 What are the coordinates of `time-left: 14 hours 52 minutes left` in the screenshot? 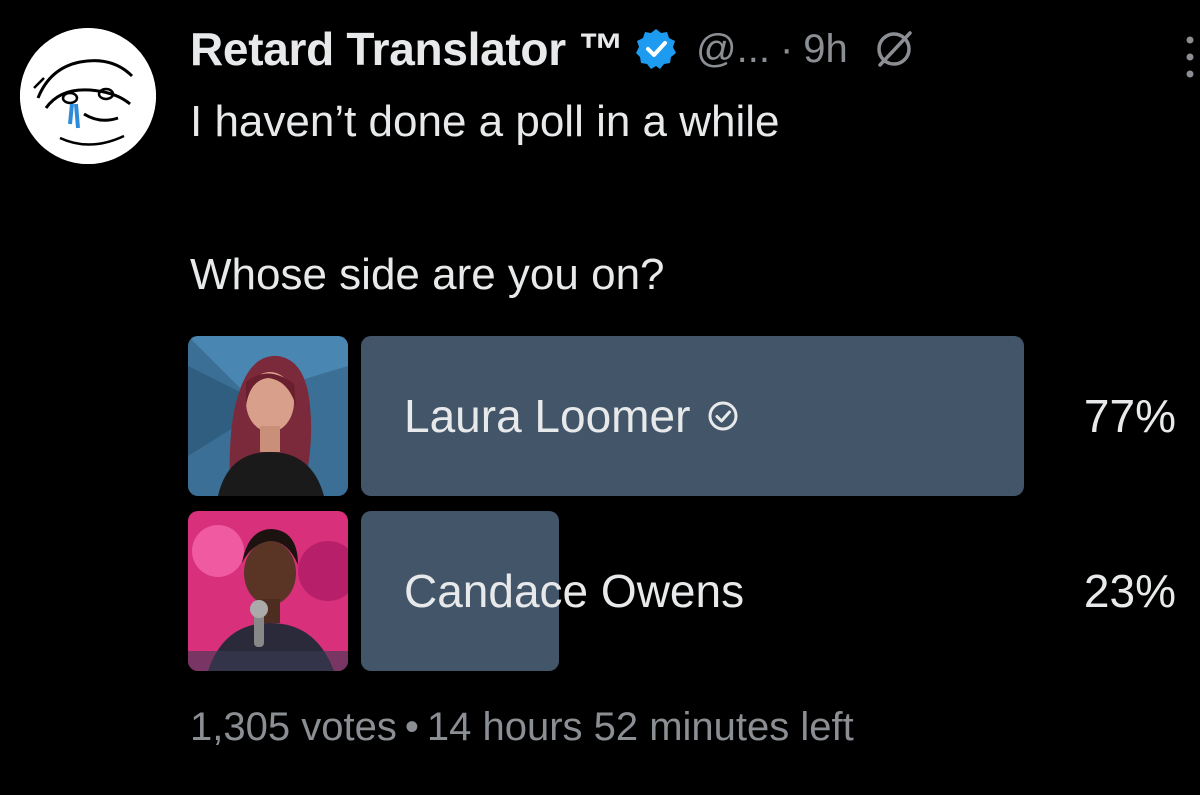 It's located at (640, 727).